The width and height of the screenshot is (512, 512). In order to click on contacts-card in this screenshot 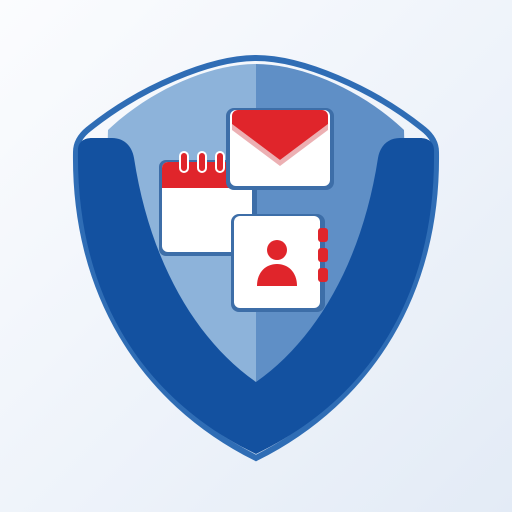, I will do `click(277, 262)`.